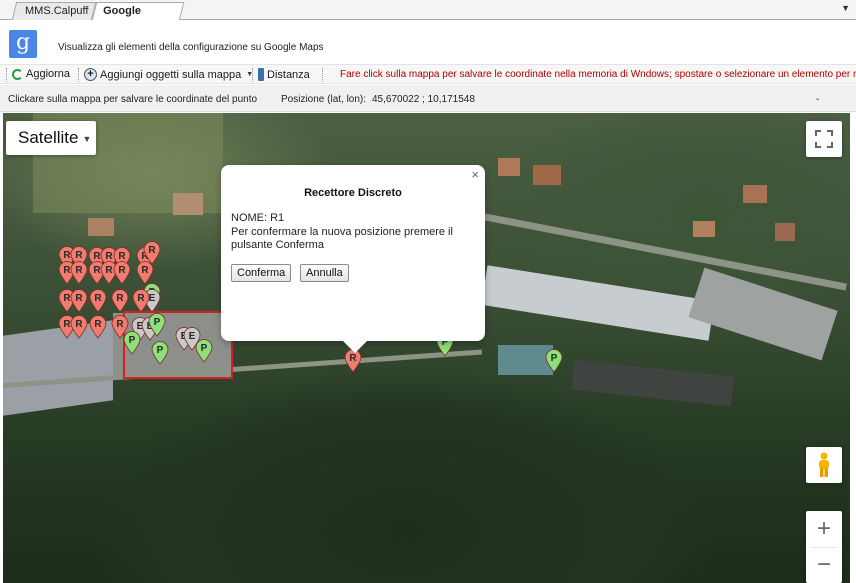 The image size is (856, 583). I want to click on ruler-icon, so click(261, 74).